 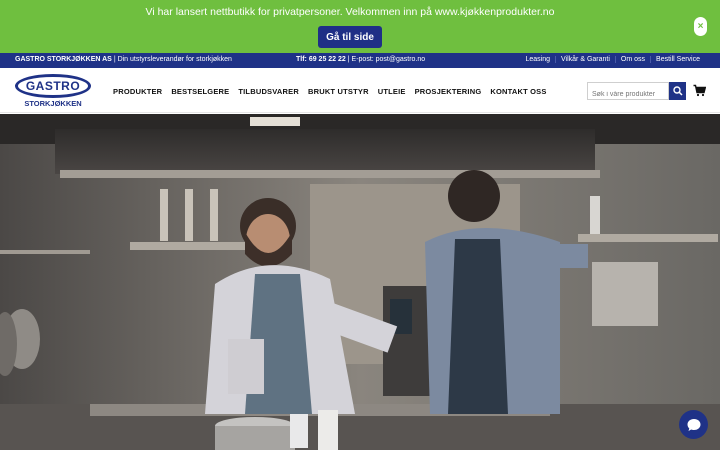 I want to click on top-link-leasing: Leasing, so click(x=537, y=59).